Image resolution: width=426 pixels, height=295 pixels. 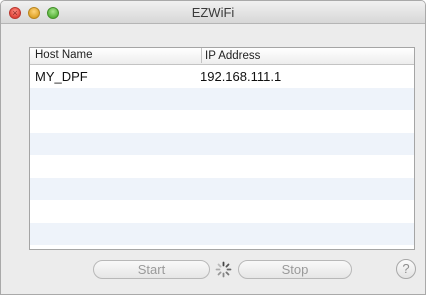 I want to click on title-bar: × EZWiFi, so click(x=213, y=12).